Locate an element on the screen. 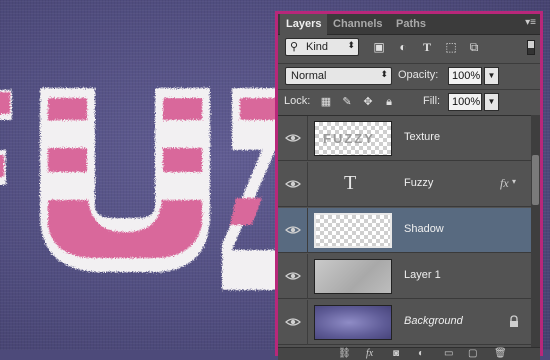 The image size is (550, 360). layer-name: Fuzzy is located at coordinates (418, 183).